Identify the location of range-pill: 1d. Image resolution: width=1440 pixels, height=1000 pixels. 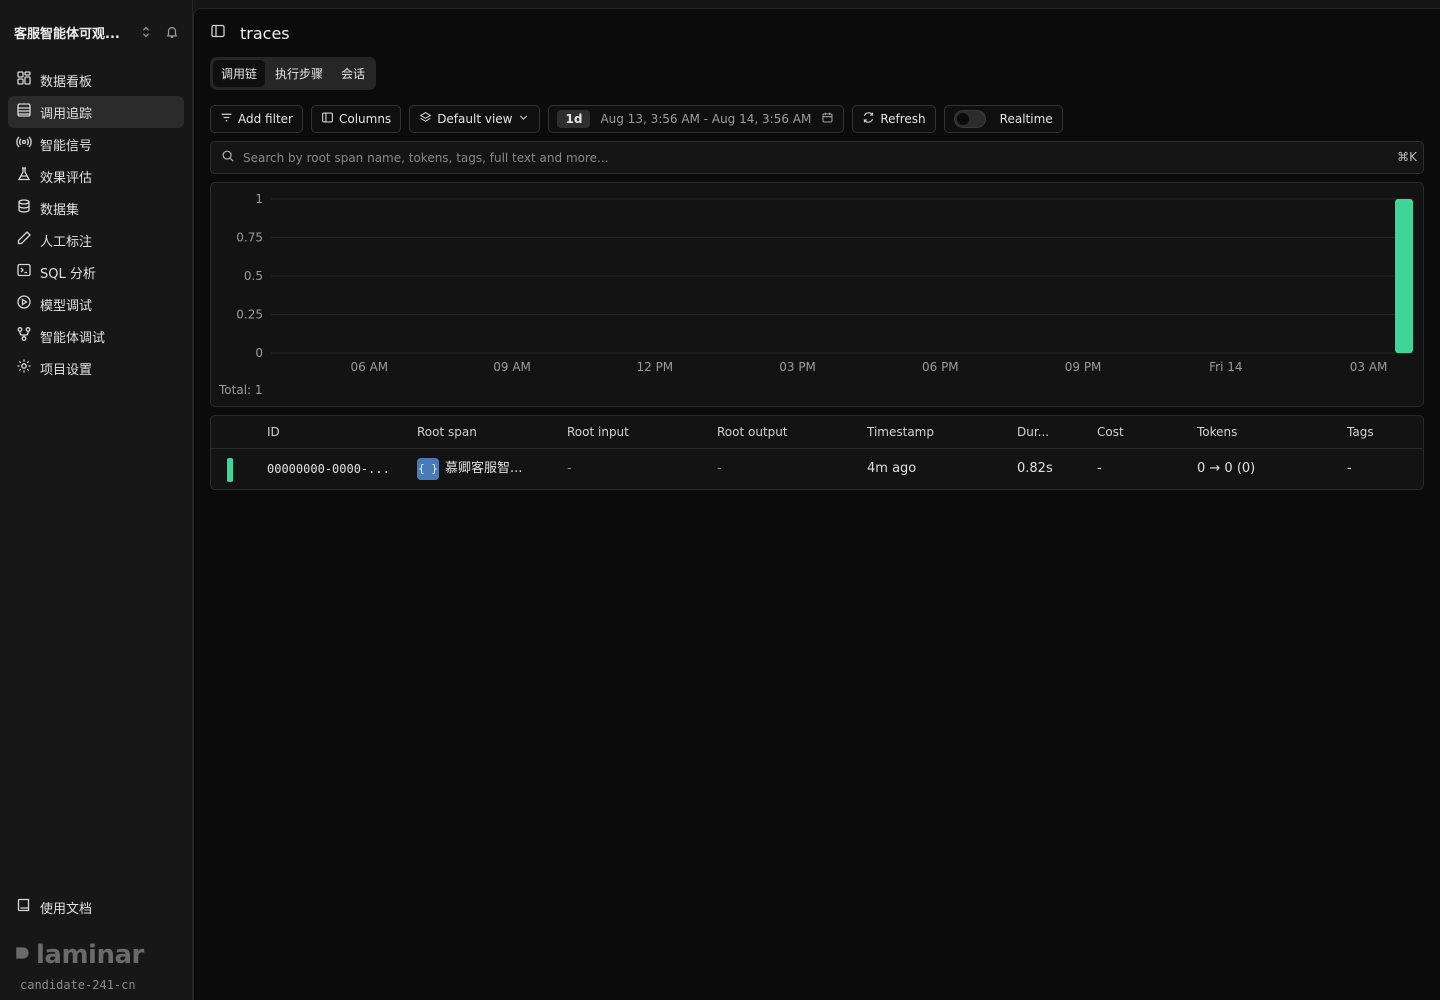
(574, 119).